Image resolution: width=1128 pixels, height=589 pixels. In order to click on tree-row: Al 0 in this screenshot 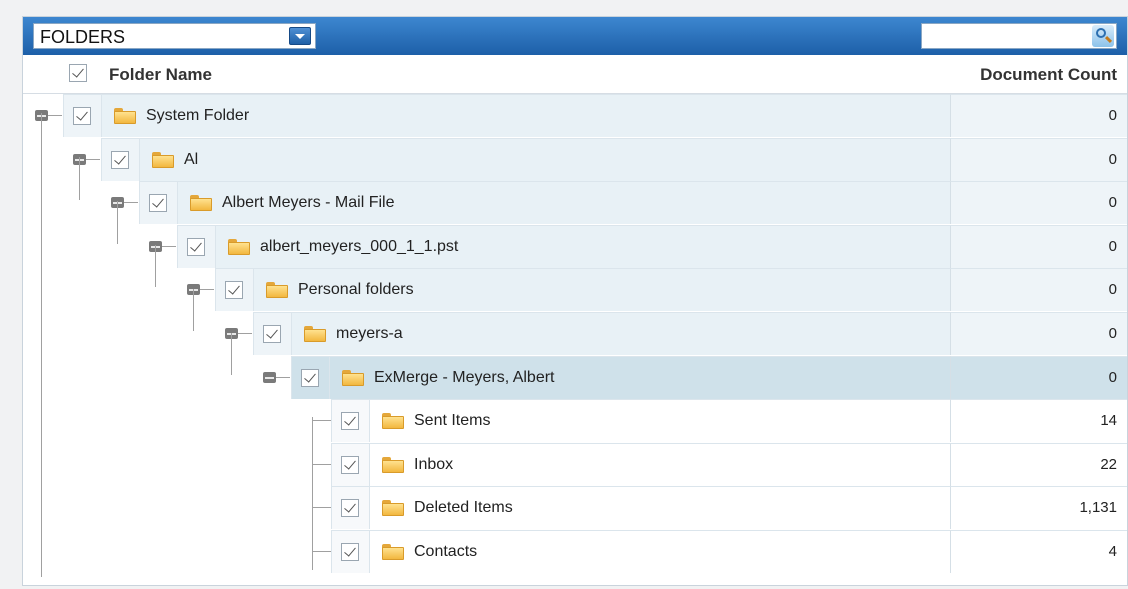, I will do `click(575, 159)`.